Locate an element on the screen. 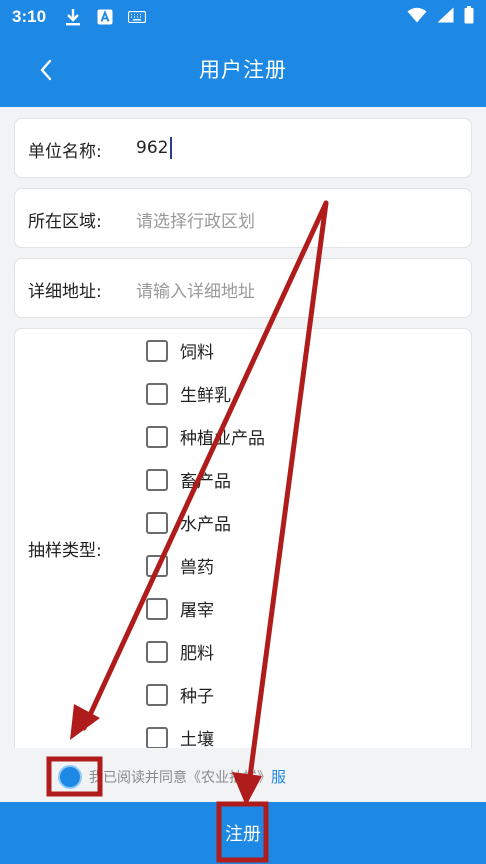  page-title: 用户注册 is located at coordinates (243, 70).